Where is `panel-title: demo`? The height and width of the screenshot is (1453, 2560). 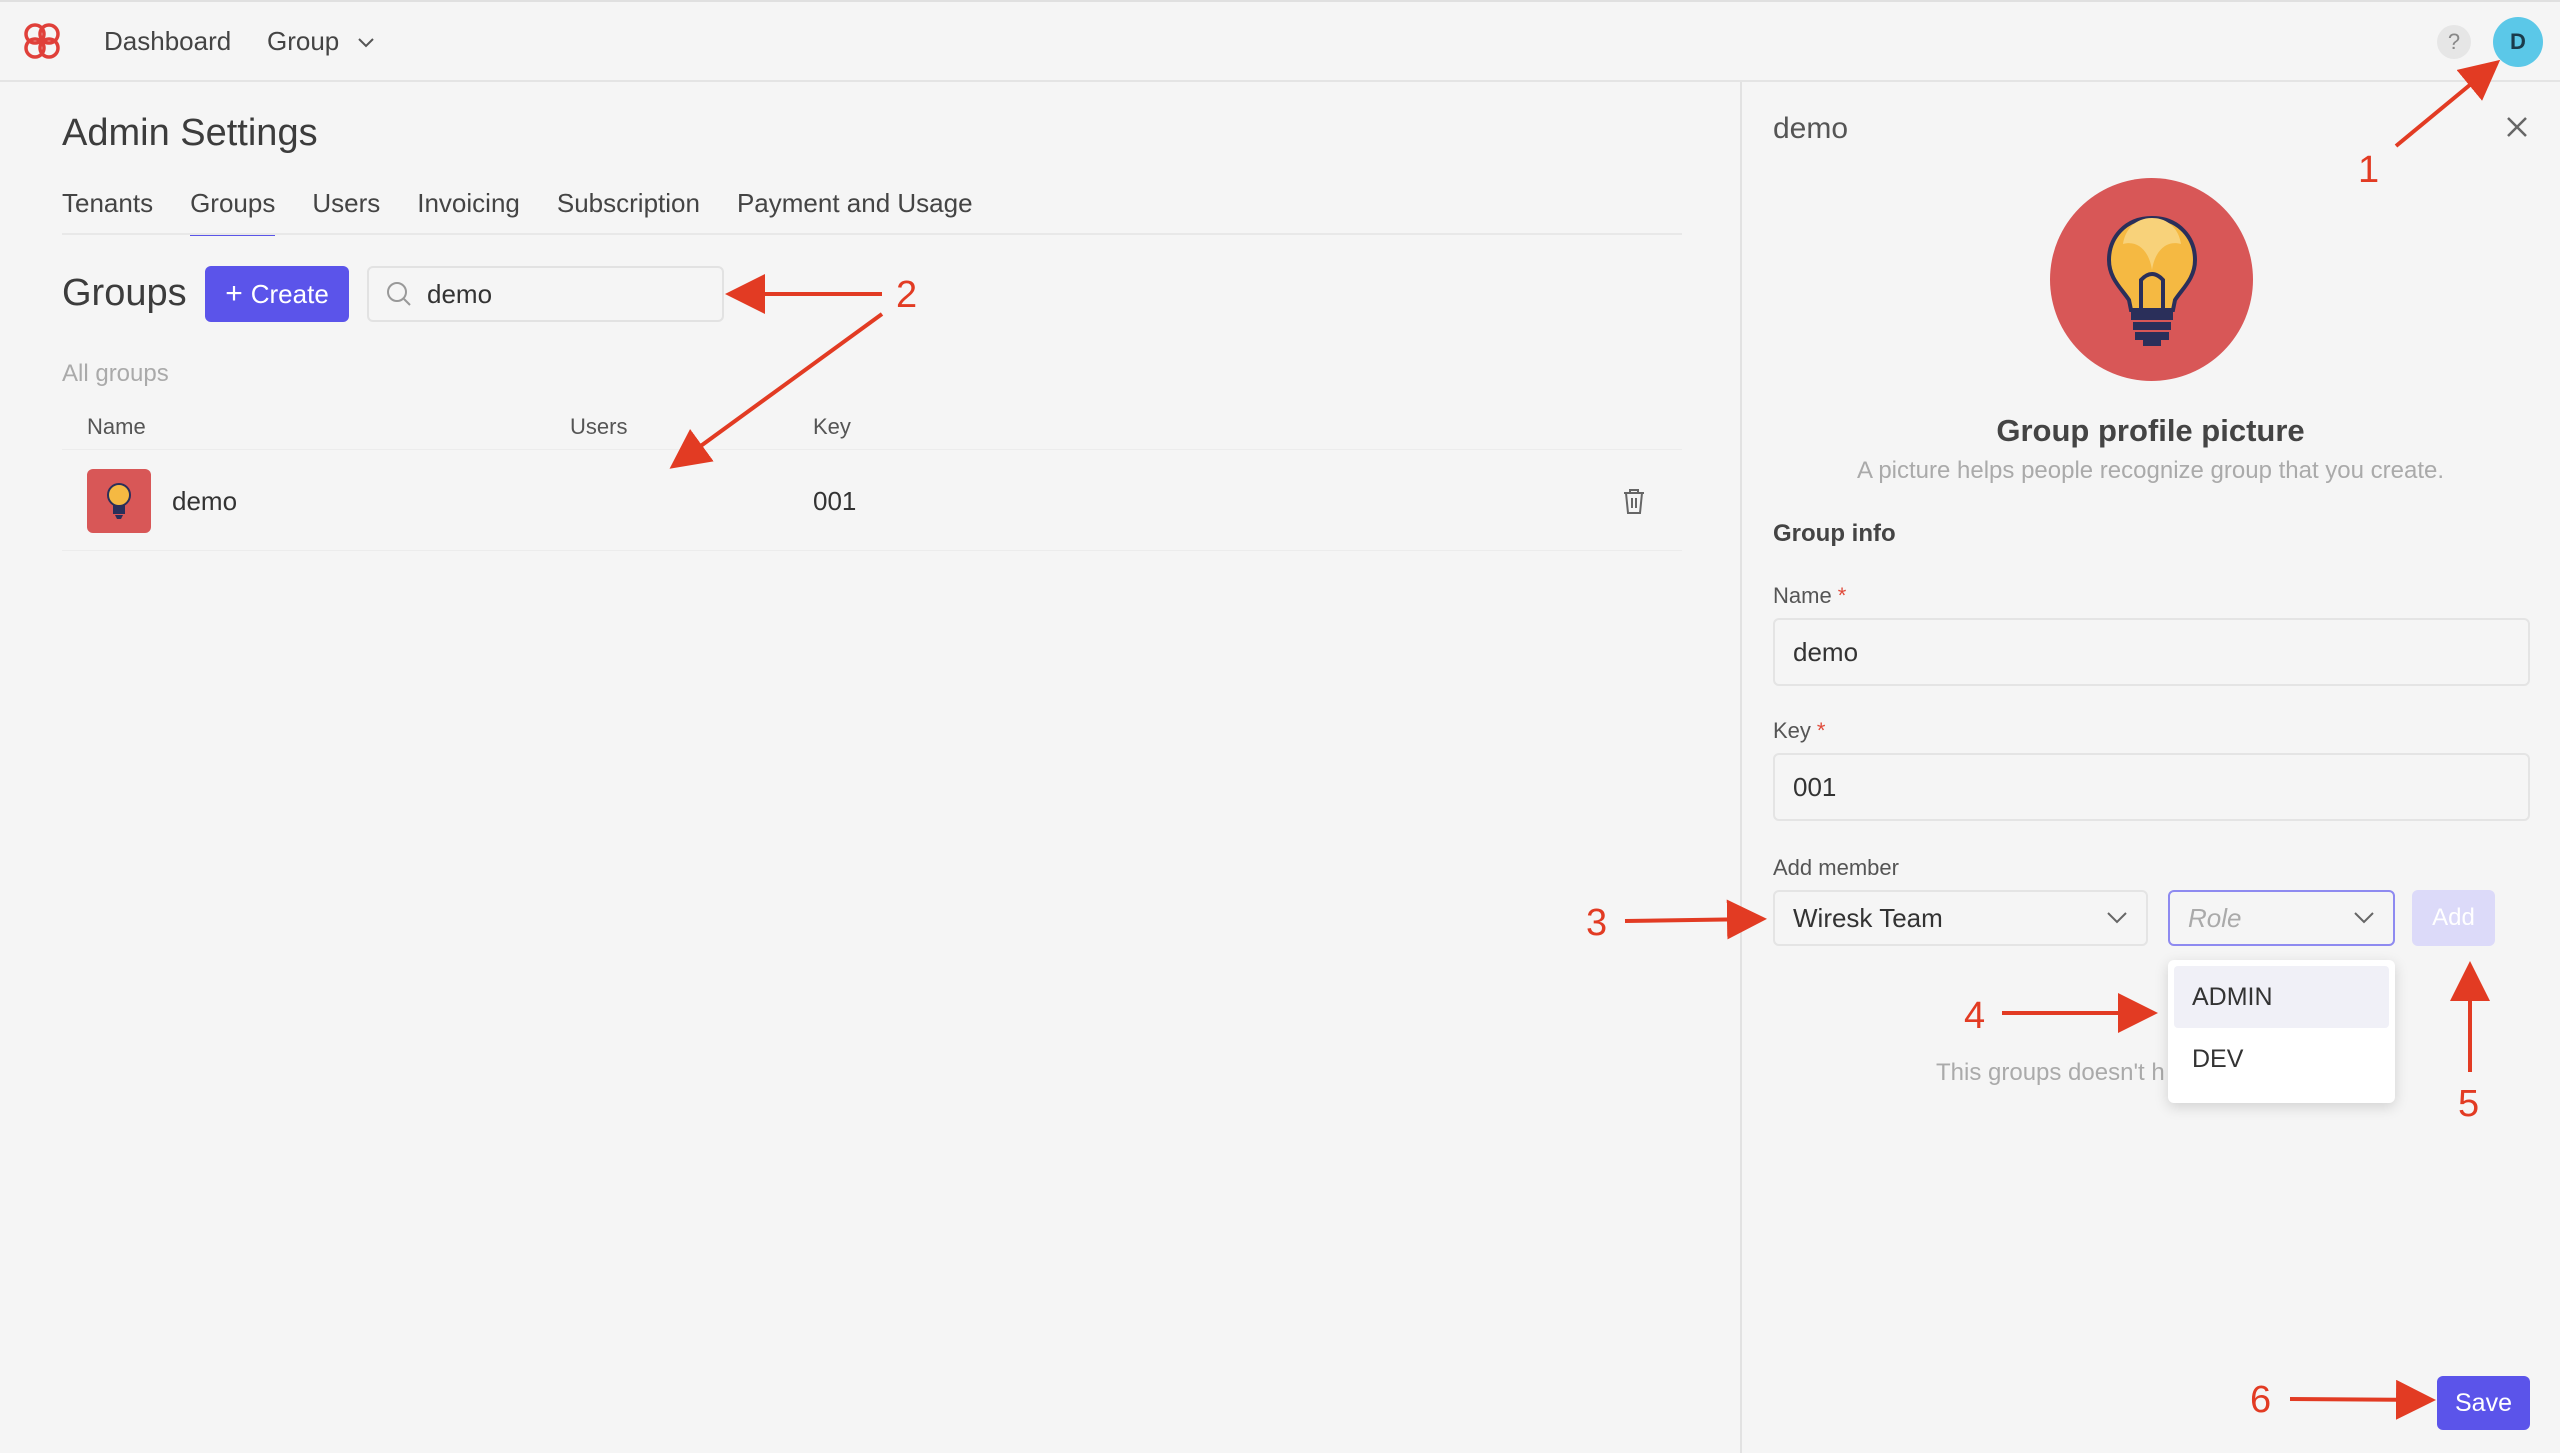
panel-title: demo is located at coordinates (1811, 128).